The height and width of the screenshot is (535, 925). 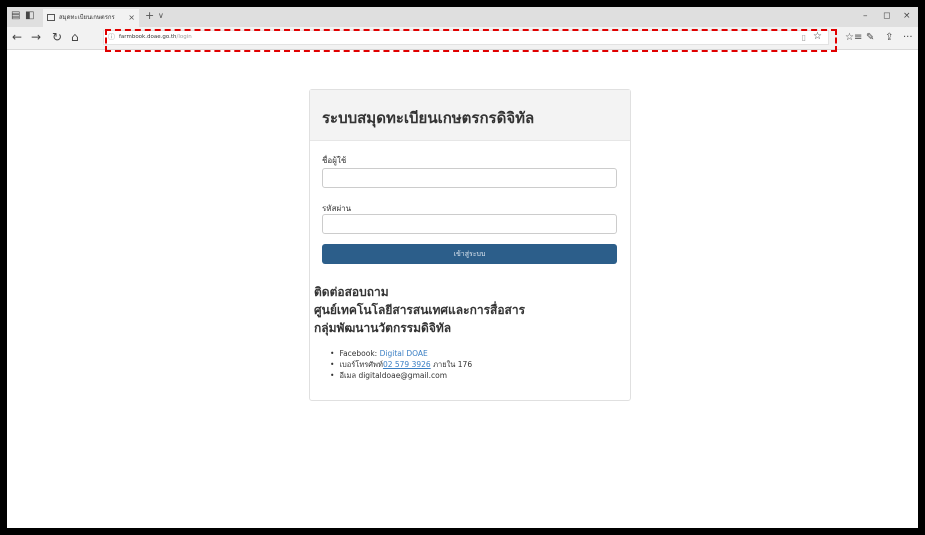 What do you see at coordinates (15, 16) in the screenshot?
I see `tab-actions-icon: ▤` at bounding box center [15, 16].